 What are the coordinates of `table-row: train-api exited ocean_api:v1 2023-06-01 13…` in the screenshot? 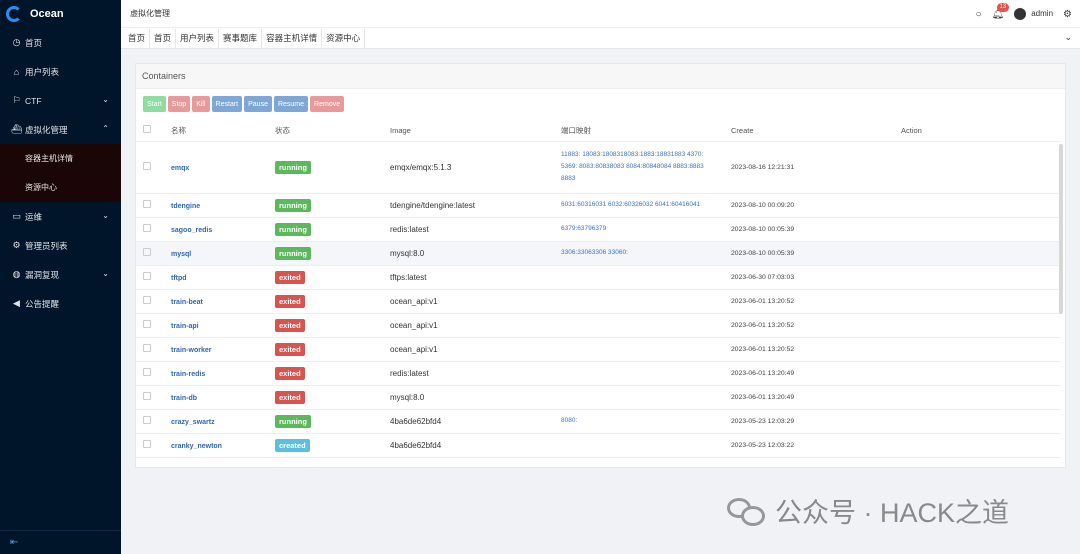 It's located at (598, 325).